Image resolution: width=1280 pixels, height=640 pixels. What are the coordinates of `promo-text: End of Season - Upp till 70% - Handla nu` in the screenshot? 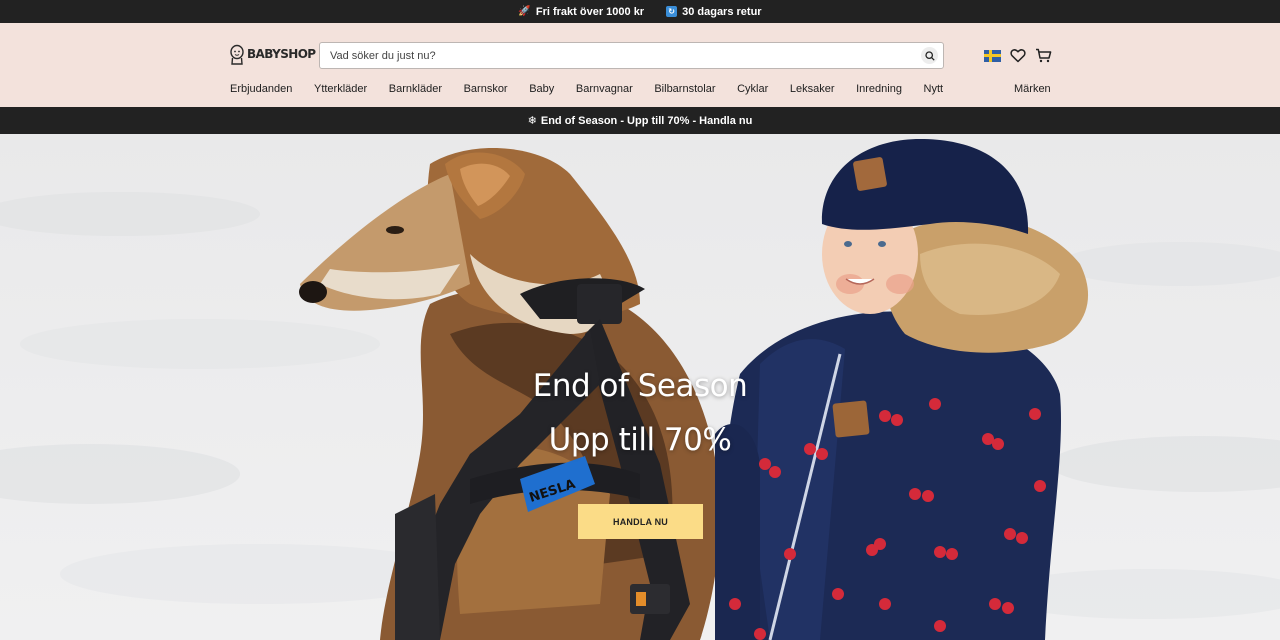 It's located at (646, 120).